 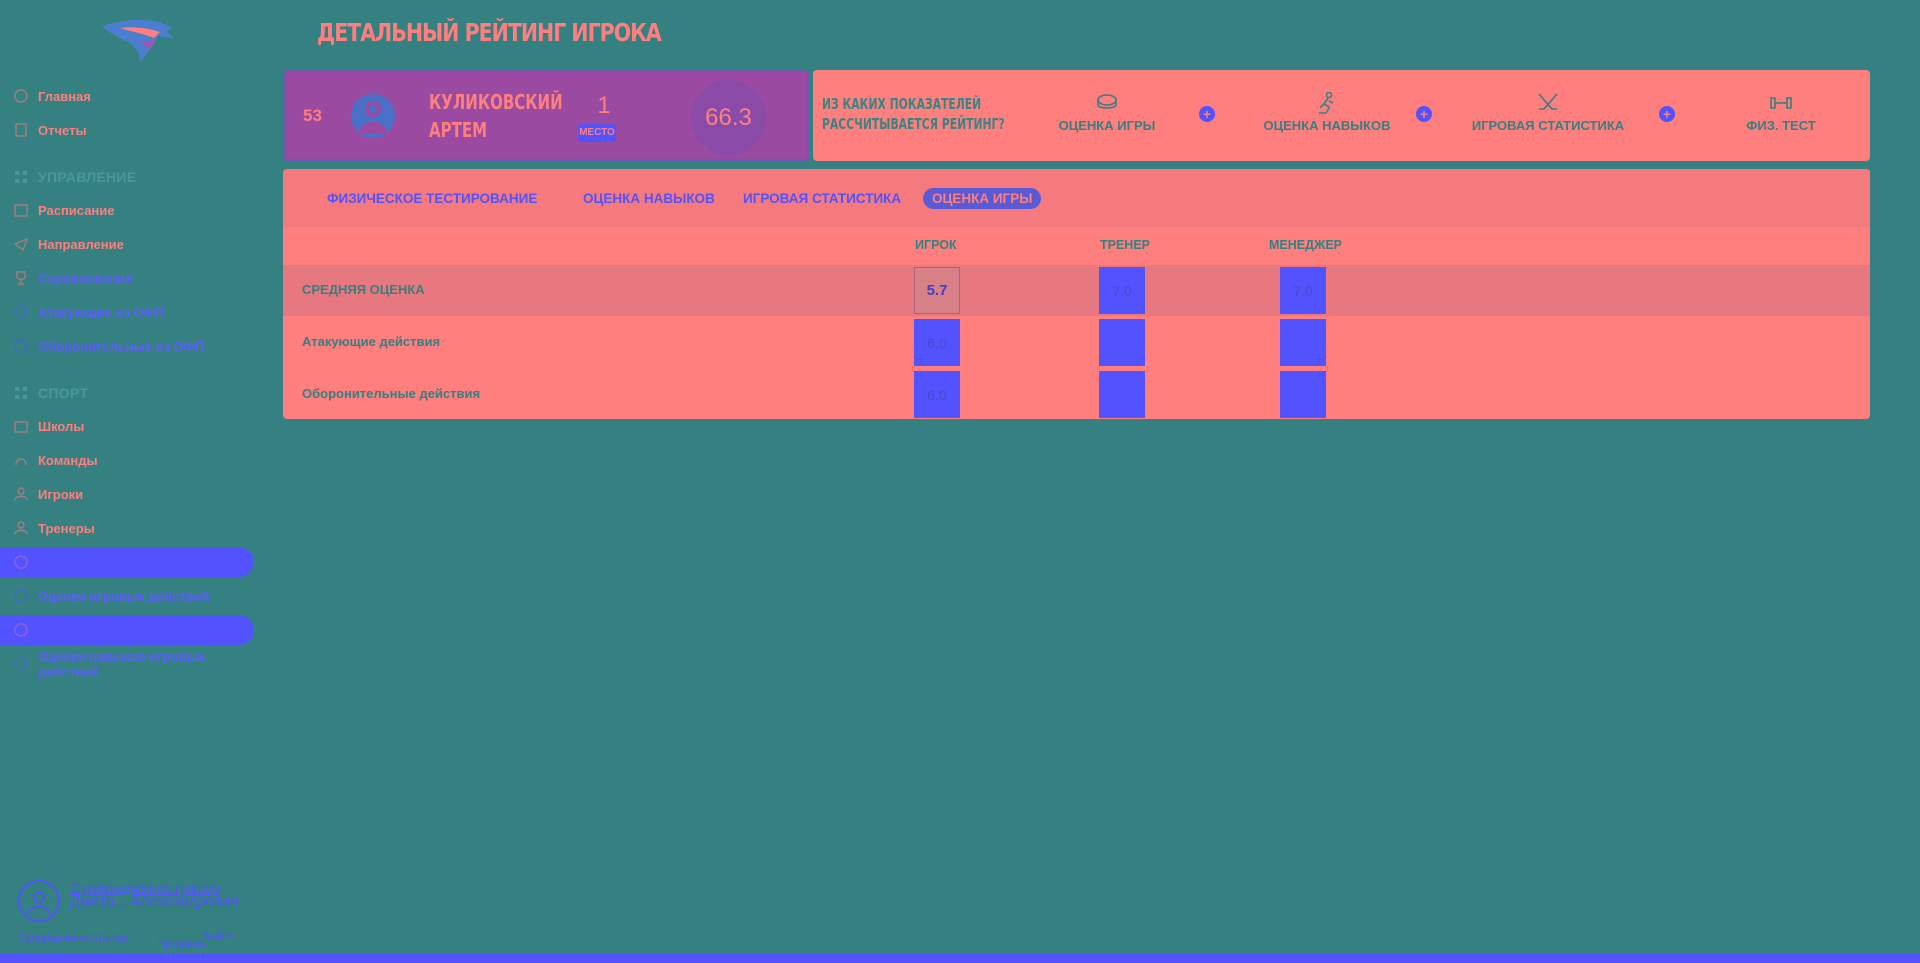 I want to click on player-name: КУЛИКОВСКИЙ АРТЕМ, so click(x=496, y=116).